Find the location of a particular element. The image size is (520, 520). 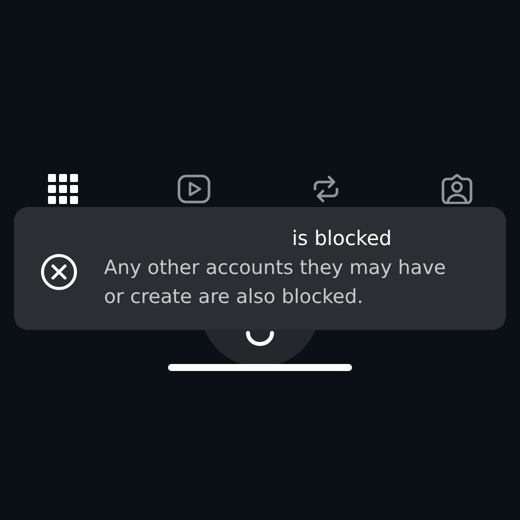

tagged-tab is located at coordinates (457, 189).